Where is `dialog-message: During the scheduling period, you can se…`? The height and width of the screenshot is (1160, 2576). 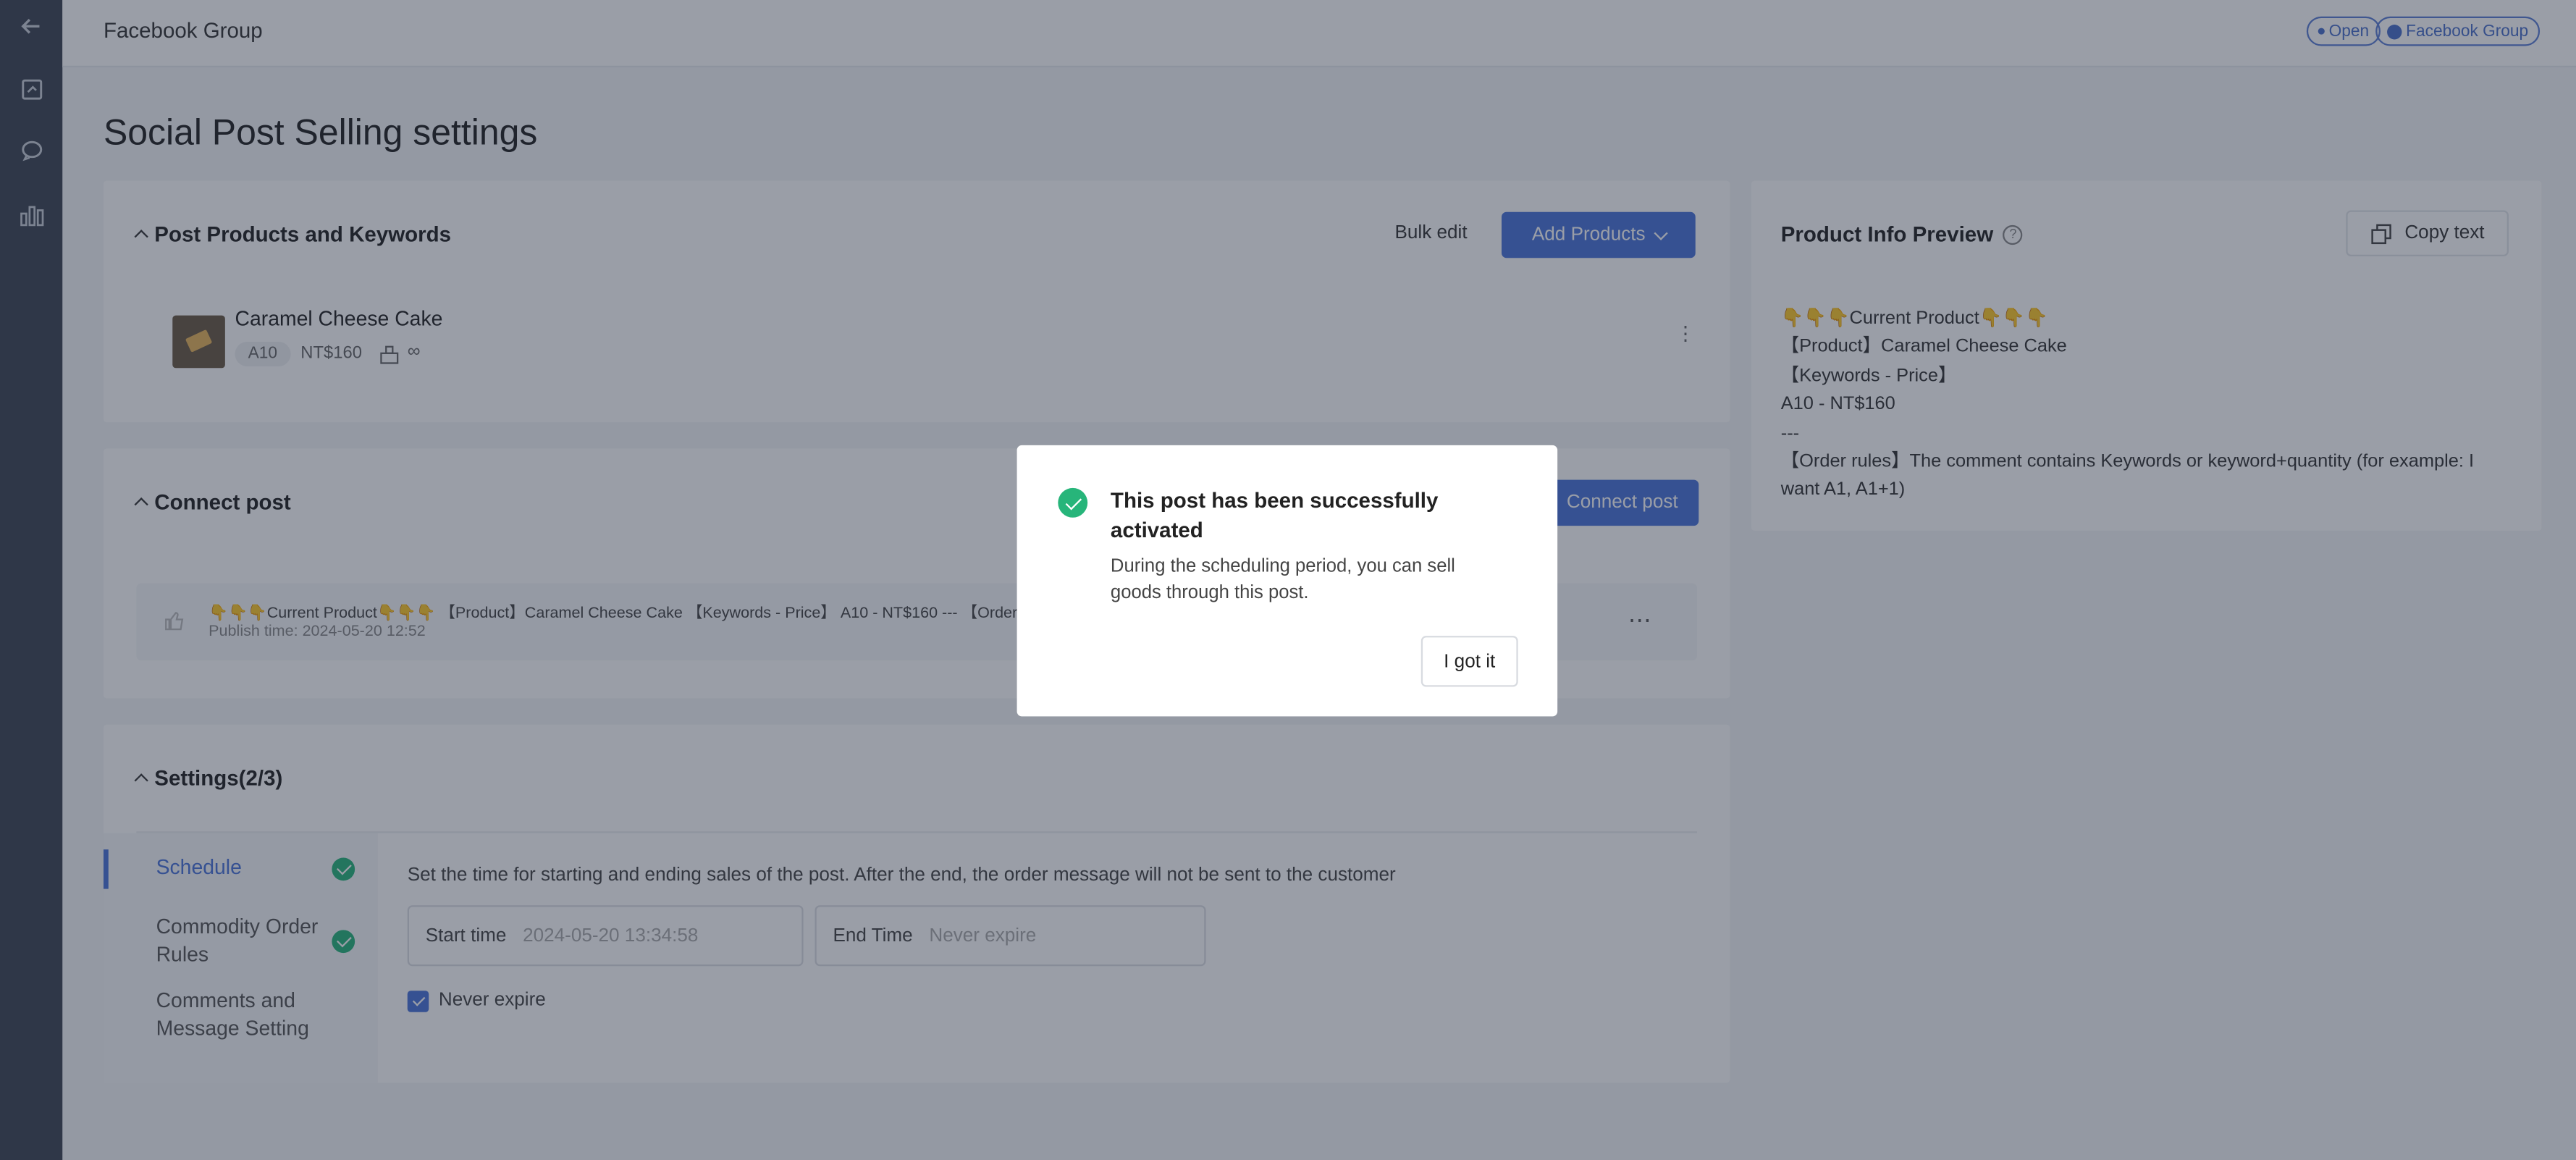 dialog-message: During the scheduling period, you can se… is located at coordinates (1282, 580).